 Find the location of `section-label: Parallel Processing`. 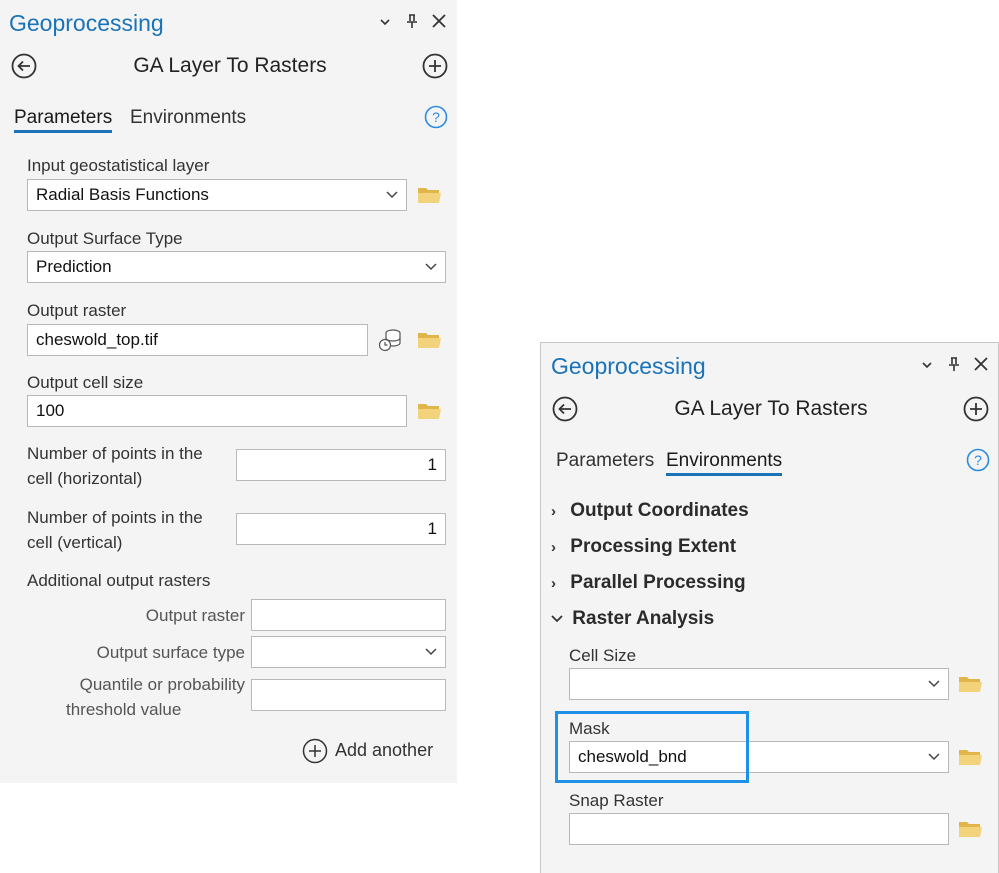

section-label: Parallel Processing is located at coordinates (658, 582).